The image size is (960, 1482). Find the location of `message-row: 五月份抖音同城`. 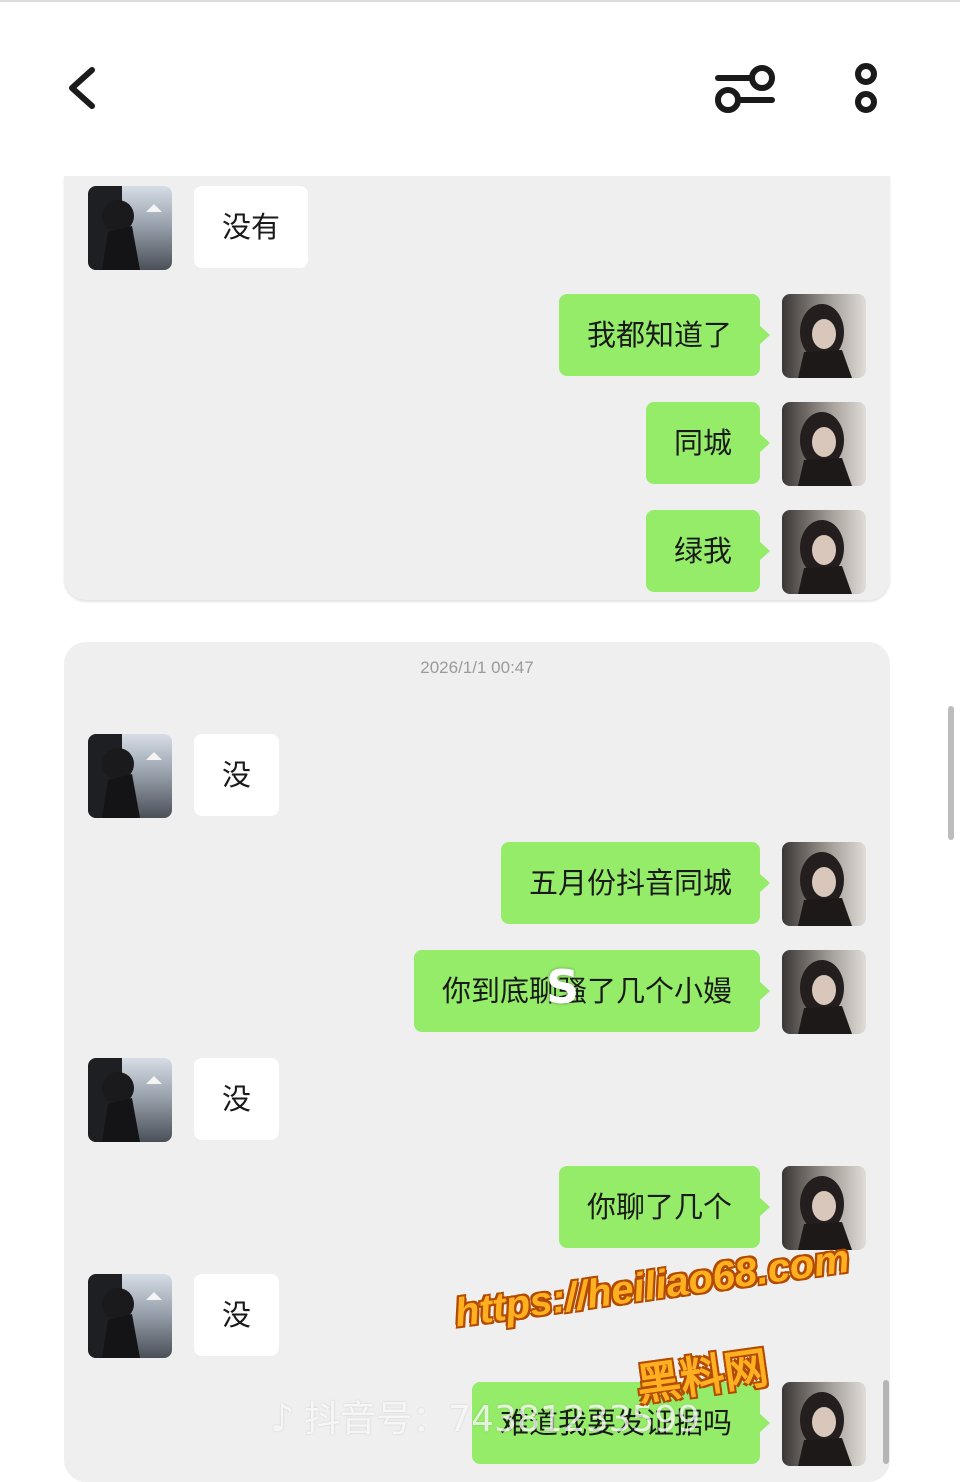

message-row: 五月份抖音同城 is located at coordinates (477, 884).